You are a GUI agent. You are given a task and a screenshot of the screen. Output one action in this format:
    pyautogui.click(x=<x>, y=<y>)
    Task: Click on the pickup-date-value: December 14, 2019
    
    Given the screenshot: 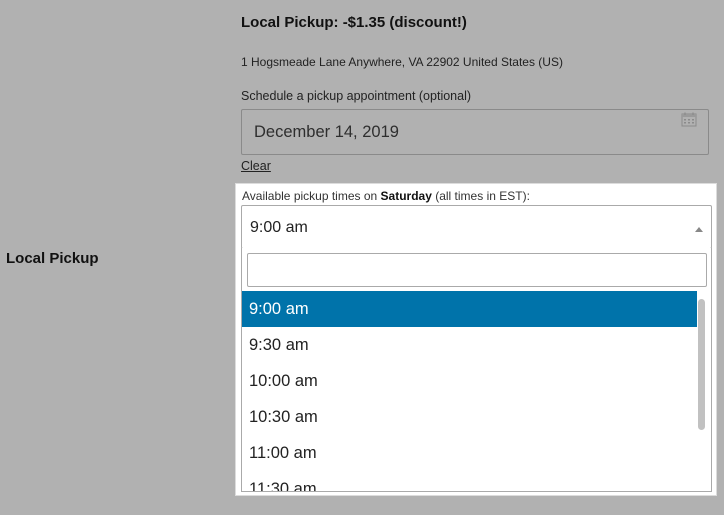 What is the action you would take?
    pyautogui.click(x=326, y=132)
    